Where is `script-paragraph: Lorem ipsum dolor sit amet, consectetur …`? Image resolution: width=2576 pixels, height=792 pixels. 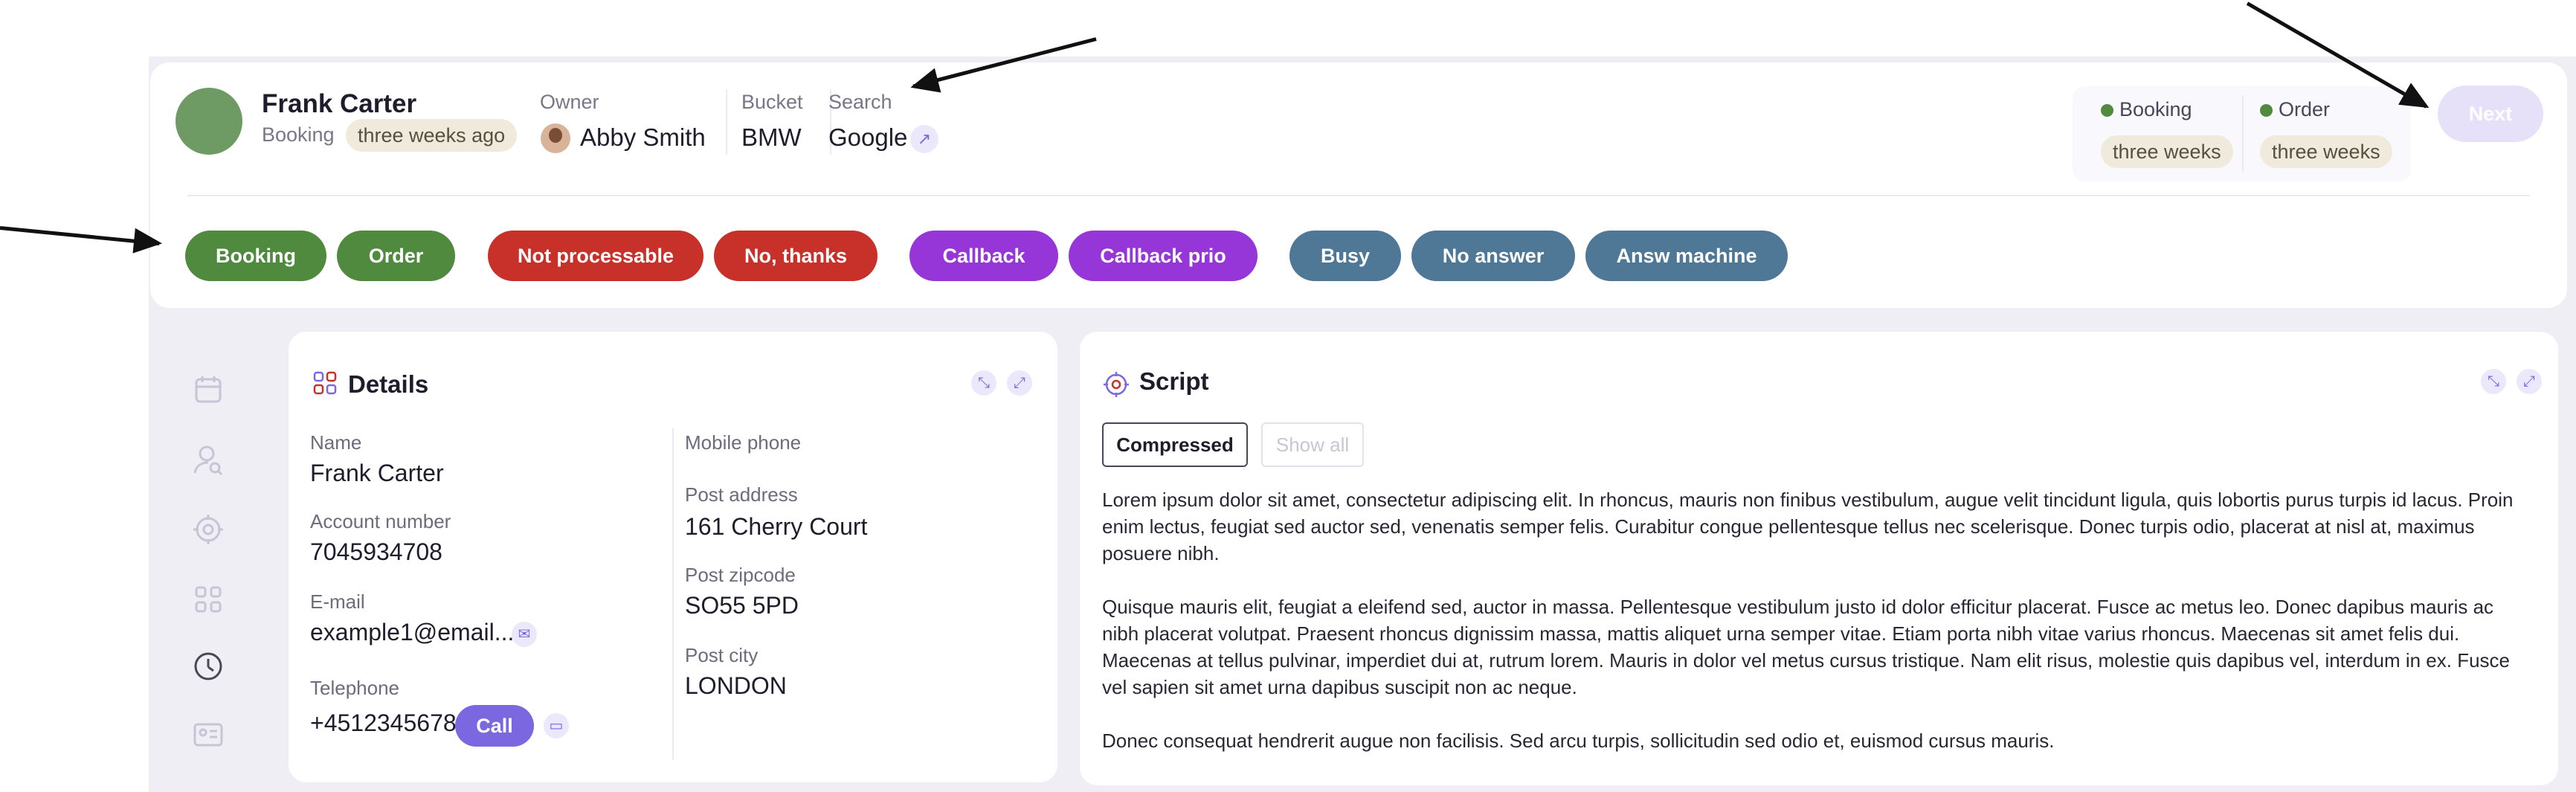
script-paragraph: Lorem ipsum dolor sit amet, consectetur … is located at coordinates (1808, 526).